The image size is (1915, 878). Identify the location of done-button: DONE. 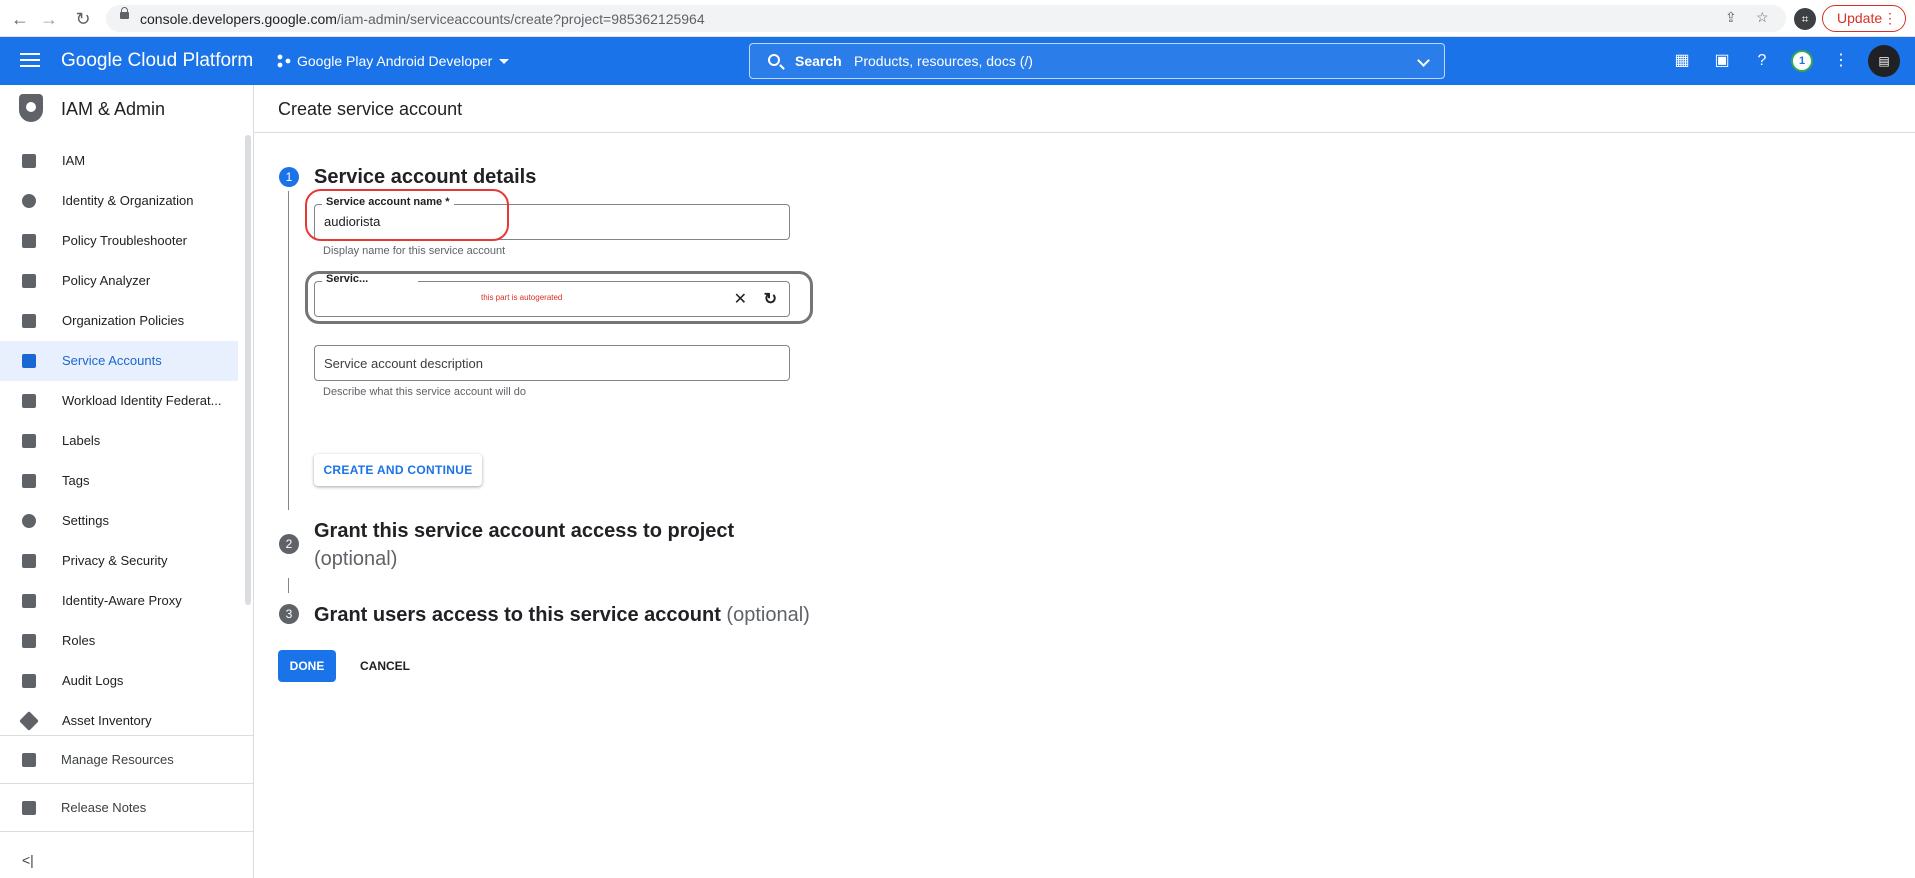
(307, 666).